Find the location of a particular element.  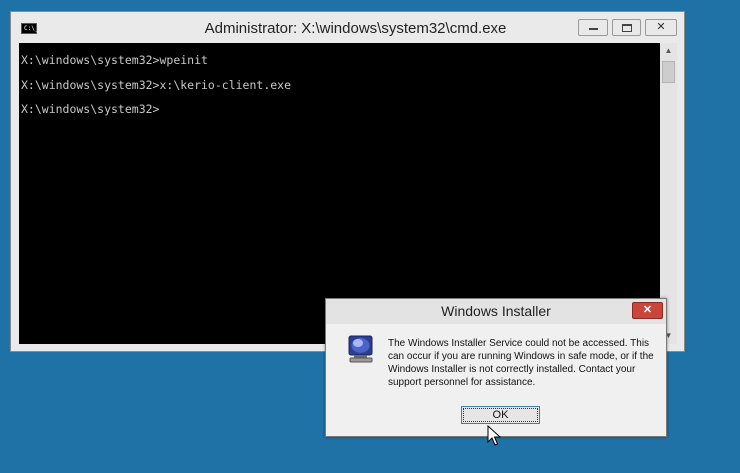

minimize-icon is located at coordinates (593, 29).